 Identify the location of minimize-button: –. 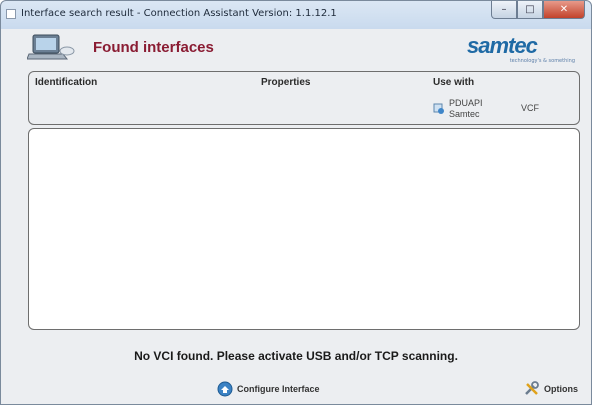
(504, 10).